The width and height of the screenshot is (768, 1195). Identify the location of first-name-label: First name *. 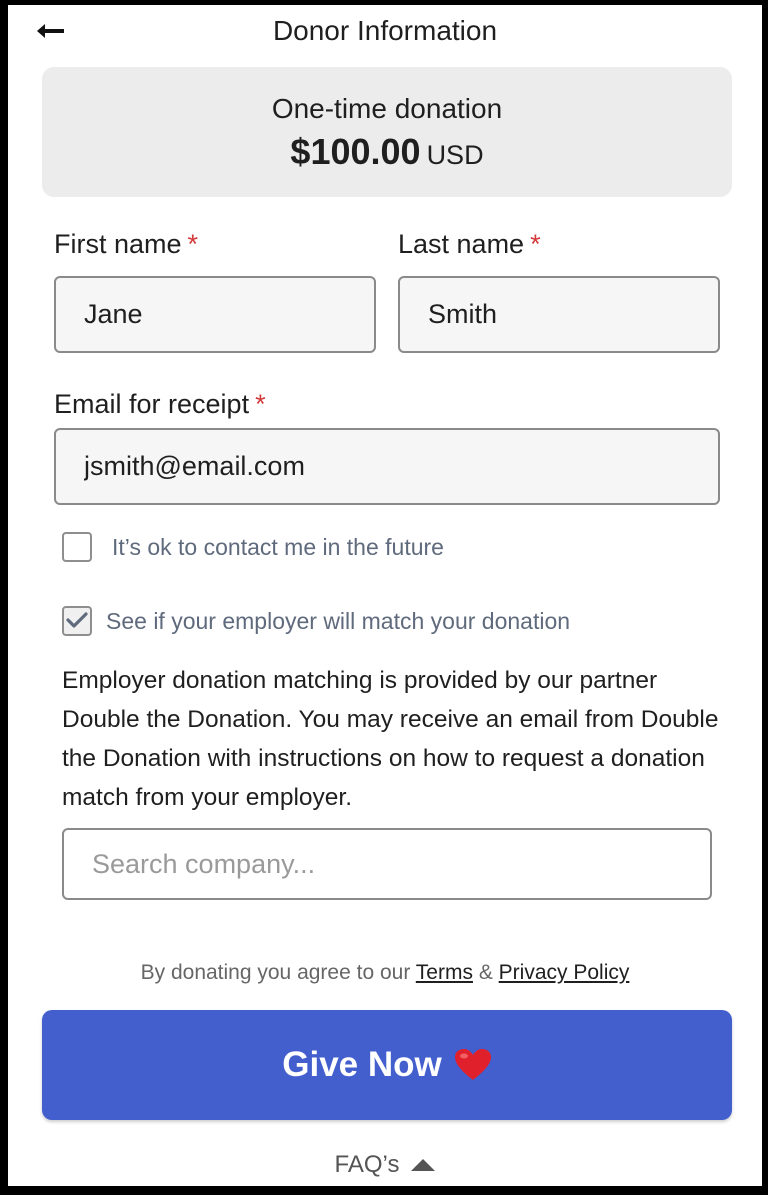
(126, 244).